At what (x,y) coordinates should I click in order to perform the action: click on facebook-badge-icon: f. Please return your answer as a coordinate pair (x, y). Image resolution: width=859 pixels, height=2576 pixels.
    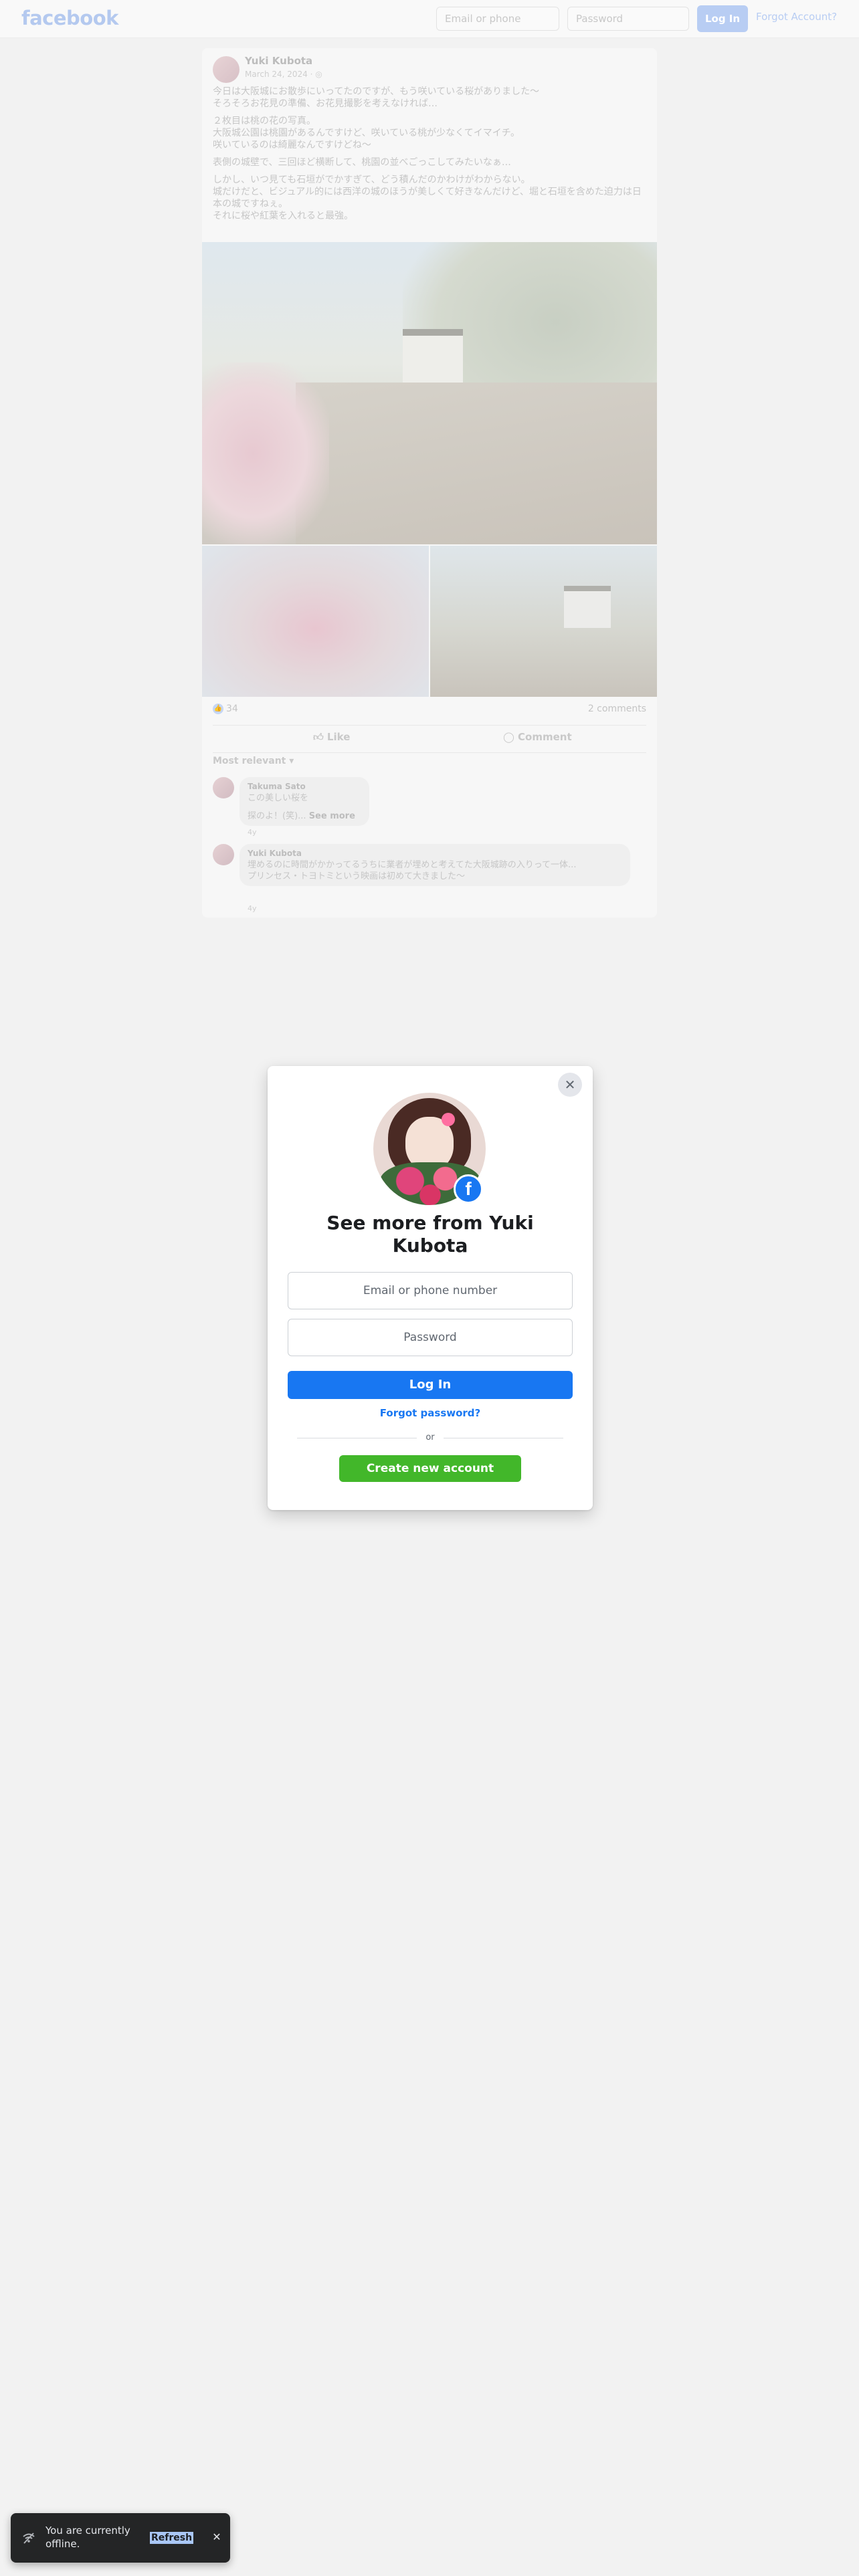
    Looking at the image, I should click on (469, 1189).